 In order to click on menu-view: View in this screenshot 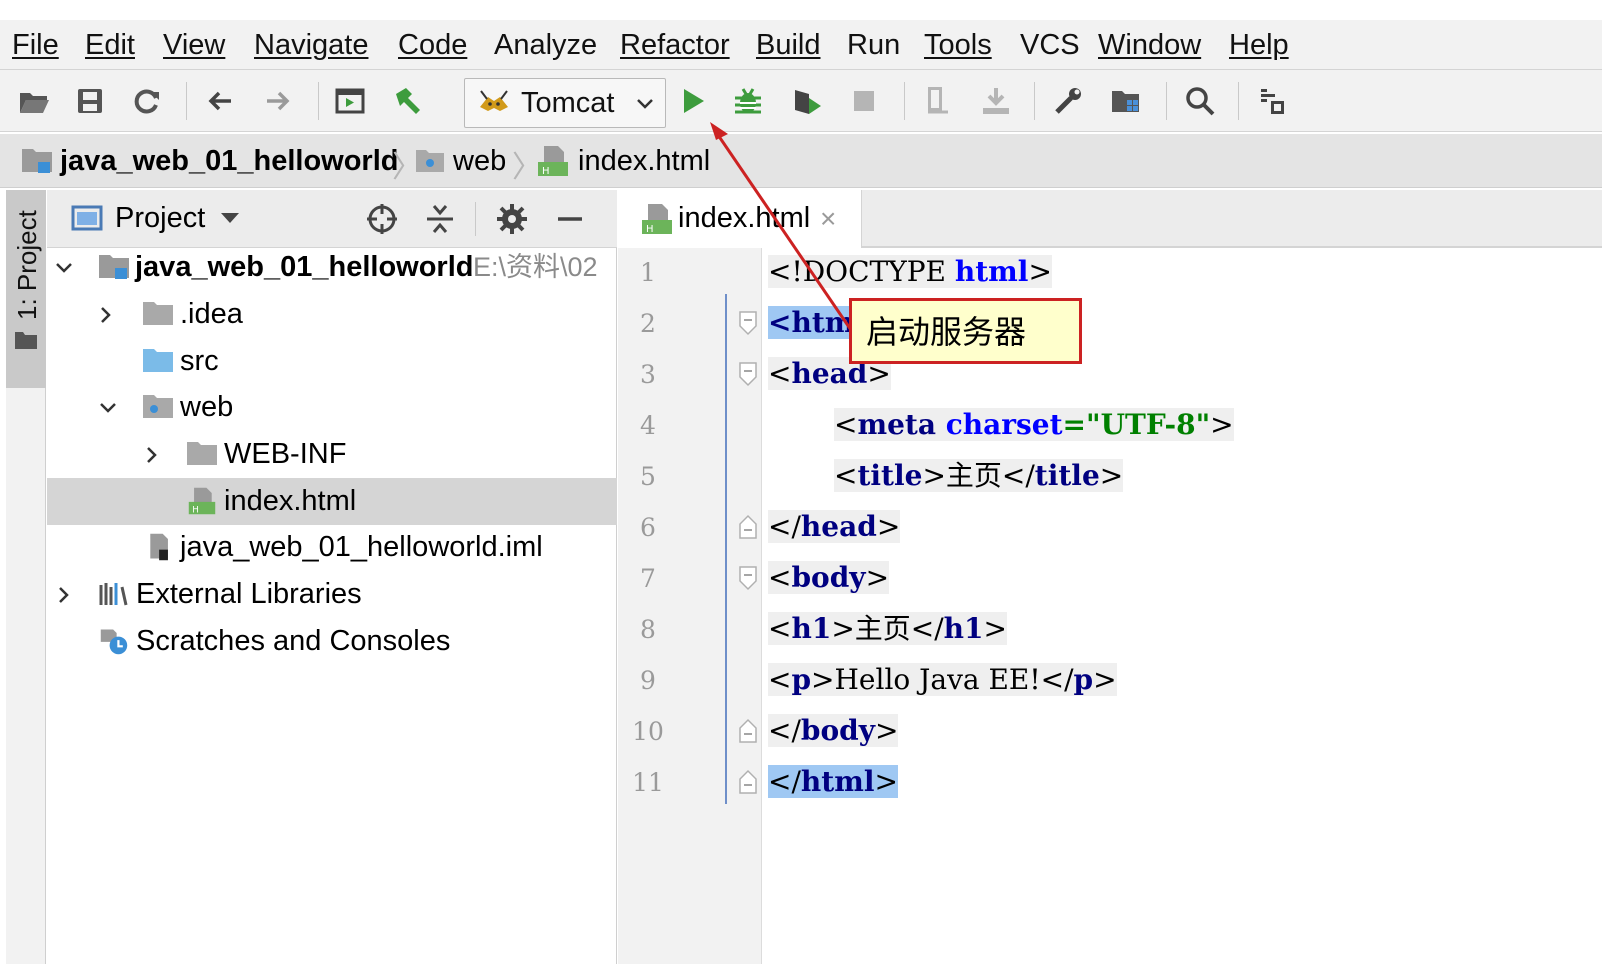, I will do `click(194, 45)`.